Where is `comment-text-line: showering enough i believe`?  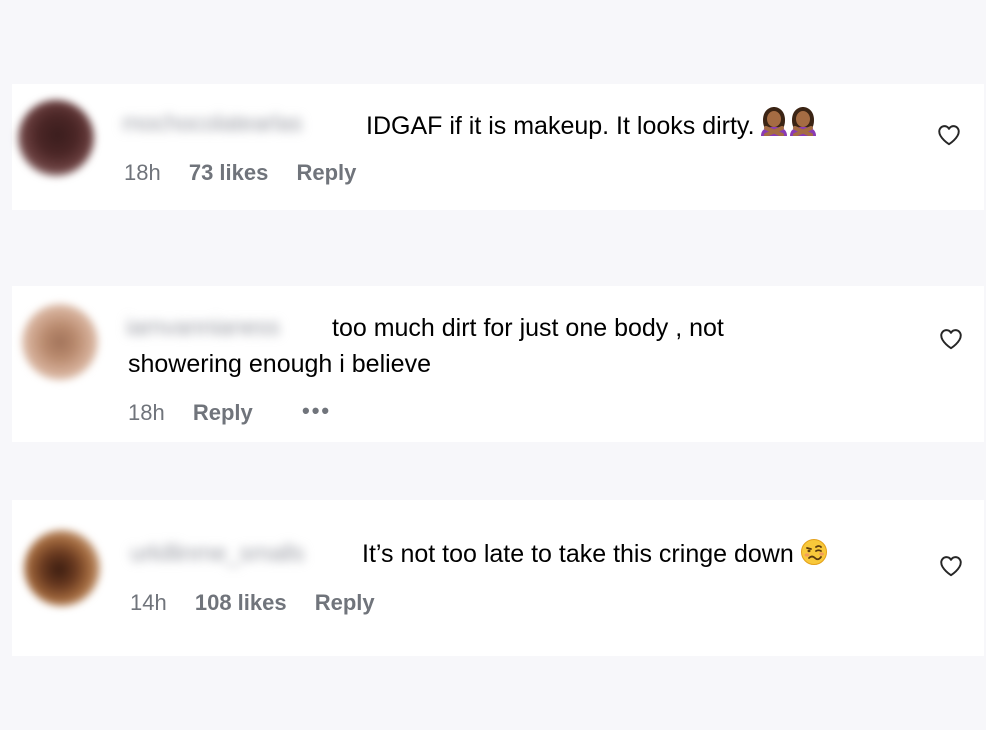 comment-text-line: showering enough i believe is located at coordinates (279, 364).